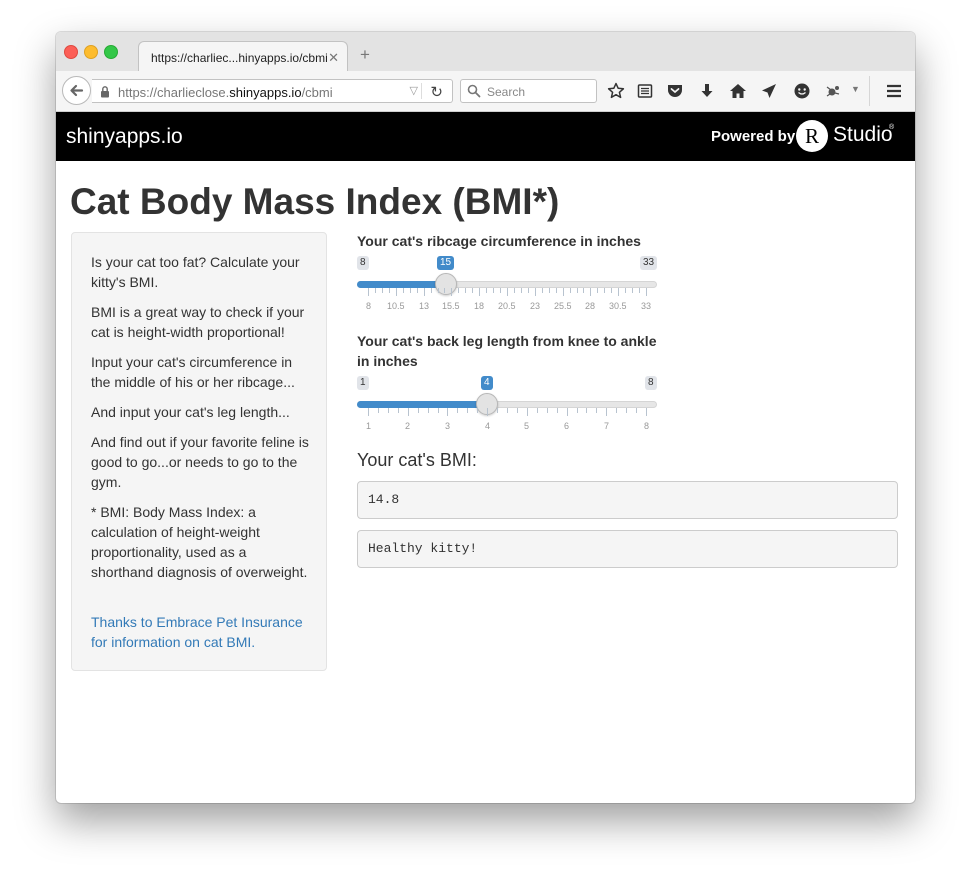 The image size is (971, 884). What do you see at coordinates (315, 201) in the screenshot?
I see `page-title: Cat Body Mass Index (BMI*)` at bounding box center [315, 201].